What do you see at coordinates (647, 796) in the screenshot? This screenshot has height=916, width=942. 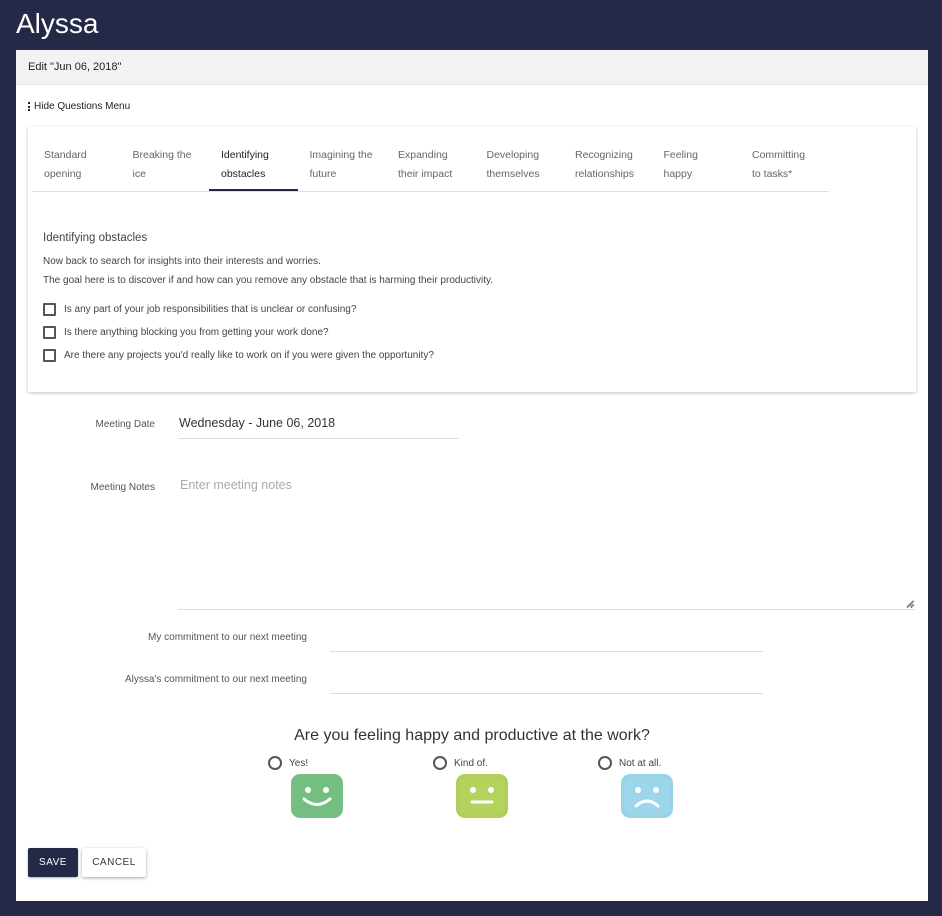 I see `sad-face-icon` at bounding box center [647, 796].